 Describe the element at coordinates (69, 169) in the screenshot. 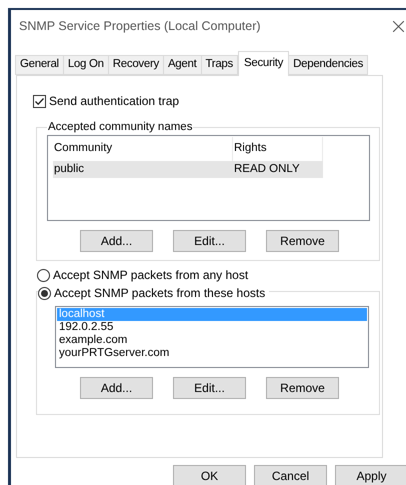

I see `table-cell-text: public` at that location.